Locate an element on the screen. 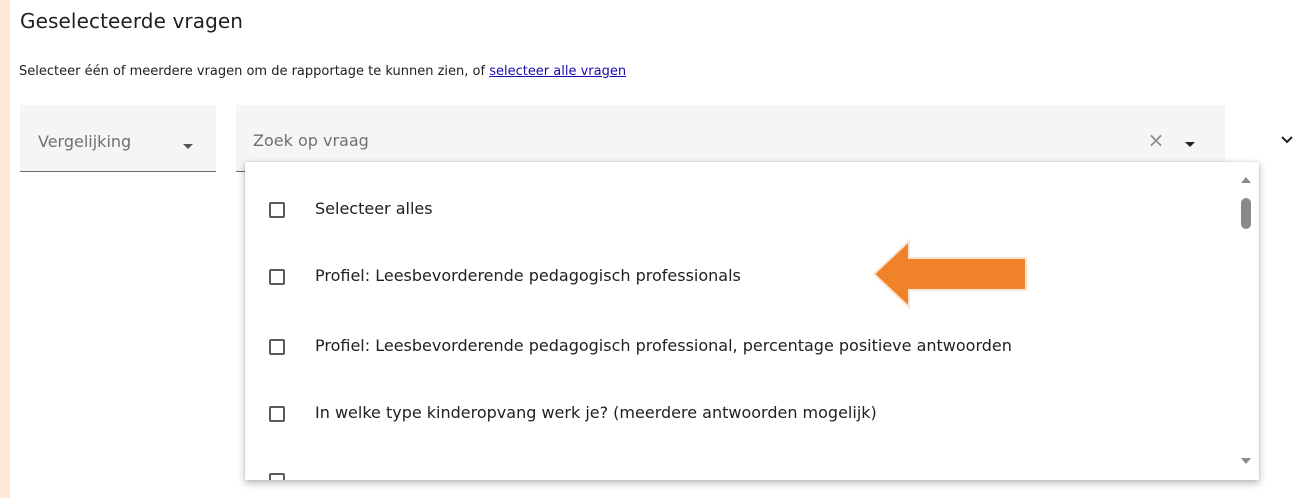  comparison-dropdown: Vergelijking is located at coordinates (118, 138).